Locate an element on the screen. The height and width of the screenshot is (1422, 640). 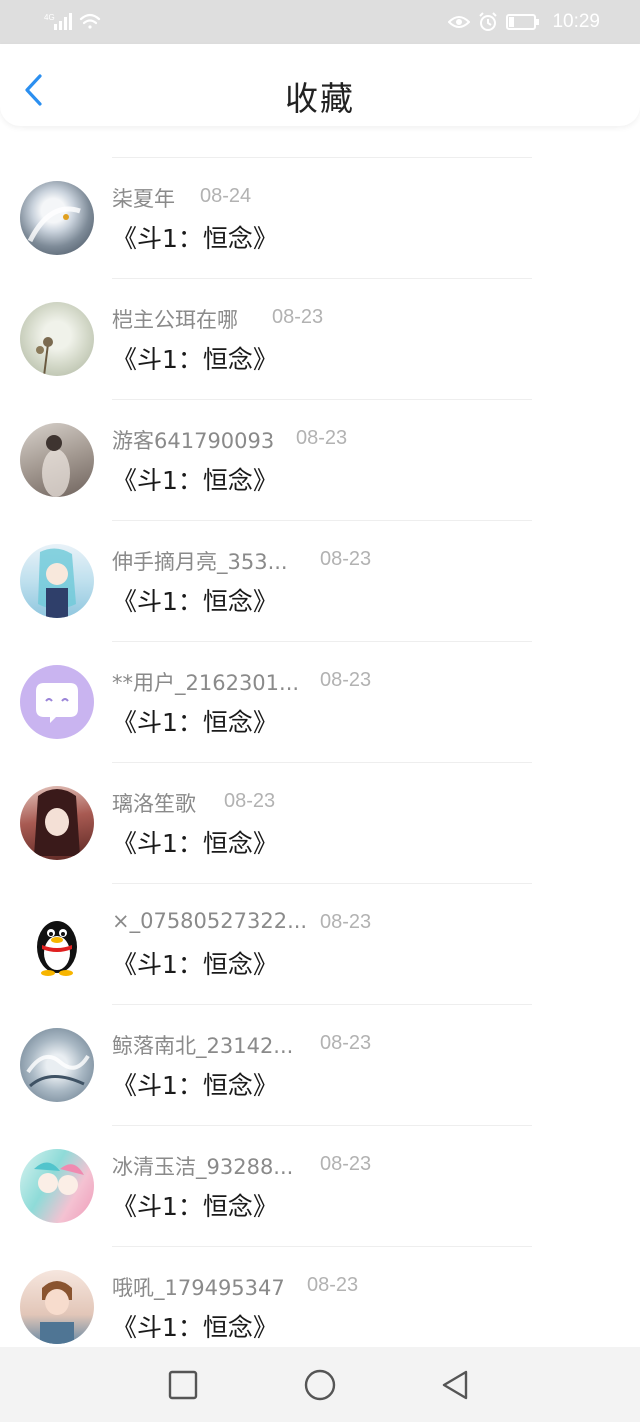
user-name: 柒夏年 is located at coordinates (143, 199).